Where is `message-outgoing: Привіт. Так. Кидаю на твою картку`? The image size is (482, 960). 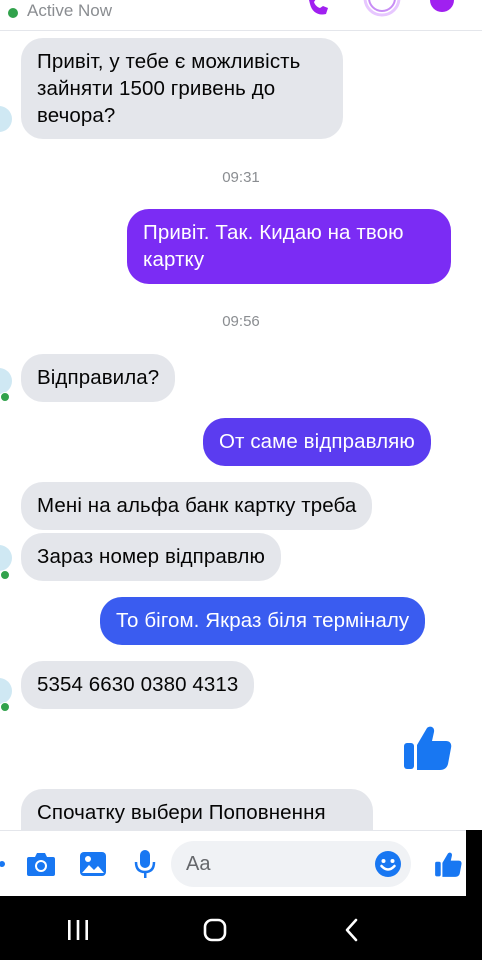
message-outgoing: Привіт. Так. Кидаю на твою картку is located at coordinates (289, 246).